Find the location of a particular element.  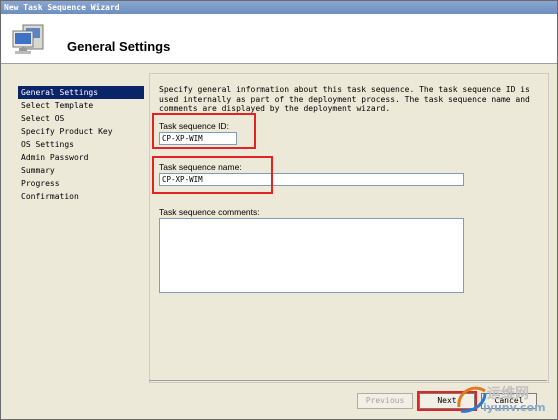

watermark: 运维网 iyunv.com is located at coordinates (505, 399).